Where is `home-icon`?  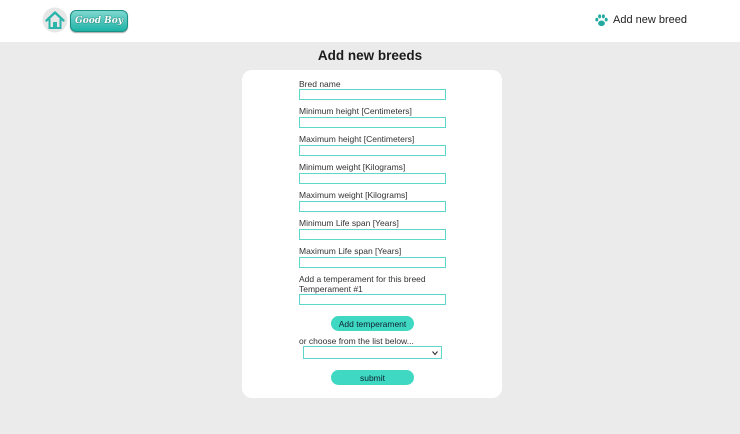 home-icon is located at coordinates (55, 20).